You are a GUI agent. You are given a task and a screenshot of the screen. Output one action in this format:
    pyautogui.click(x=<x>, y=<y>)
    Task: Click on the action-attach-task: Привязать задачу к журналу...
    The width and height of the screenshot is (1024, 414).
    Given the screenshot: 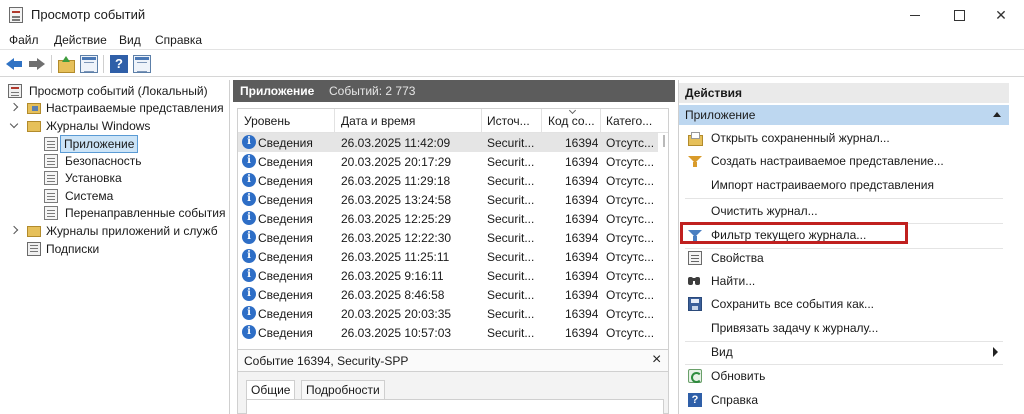 What is the action you would take?
    pyautogui.click(x=844, y=328)
    